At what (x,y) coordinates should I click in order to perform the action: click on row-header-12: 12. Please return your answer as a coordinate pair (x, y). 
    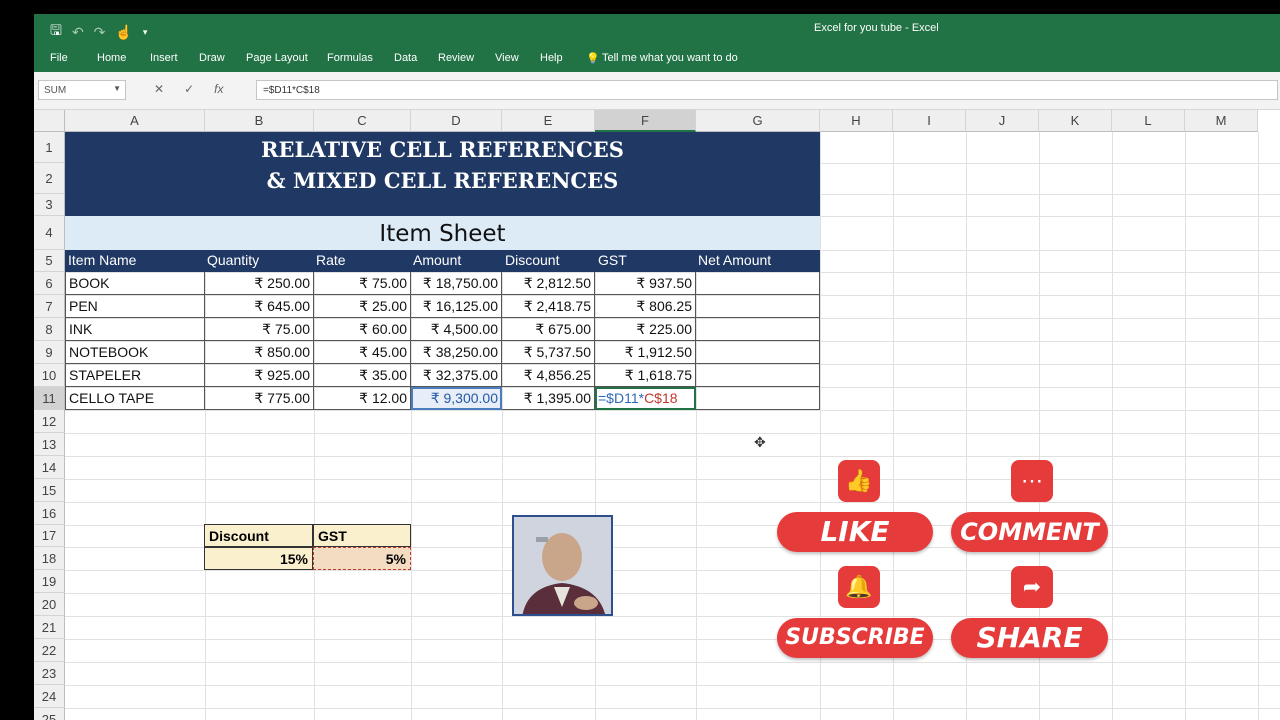
    Looking at the image, I should click on (49, 421).